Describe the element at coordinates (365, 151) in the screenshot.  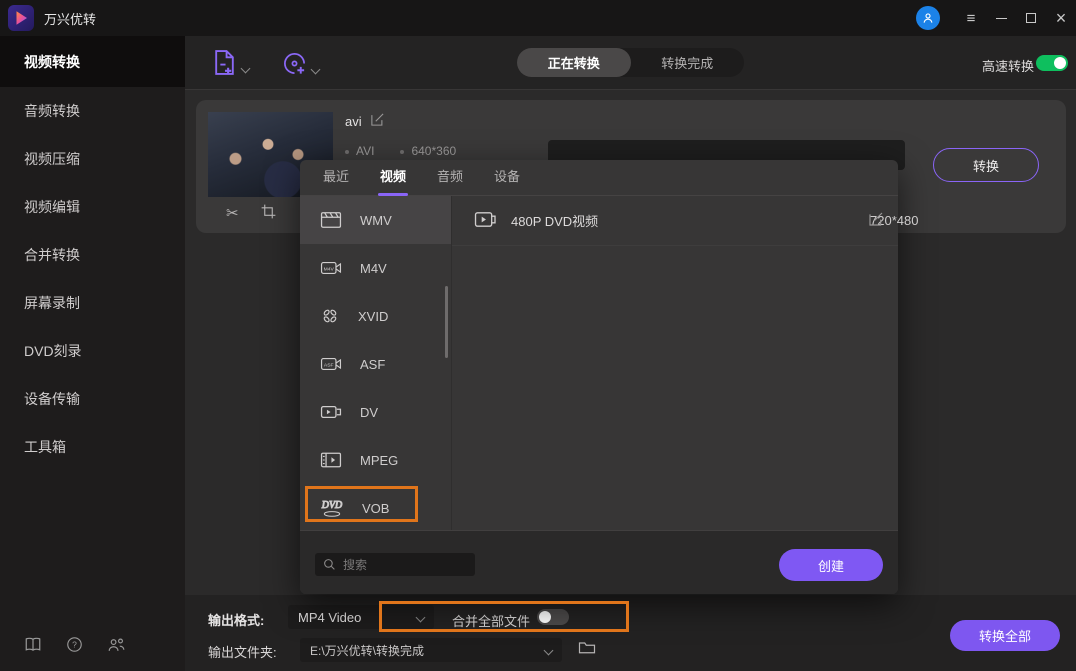
I see `file-format: AVI` at that location.